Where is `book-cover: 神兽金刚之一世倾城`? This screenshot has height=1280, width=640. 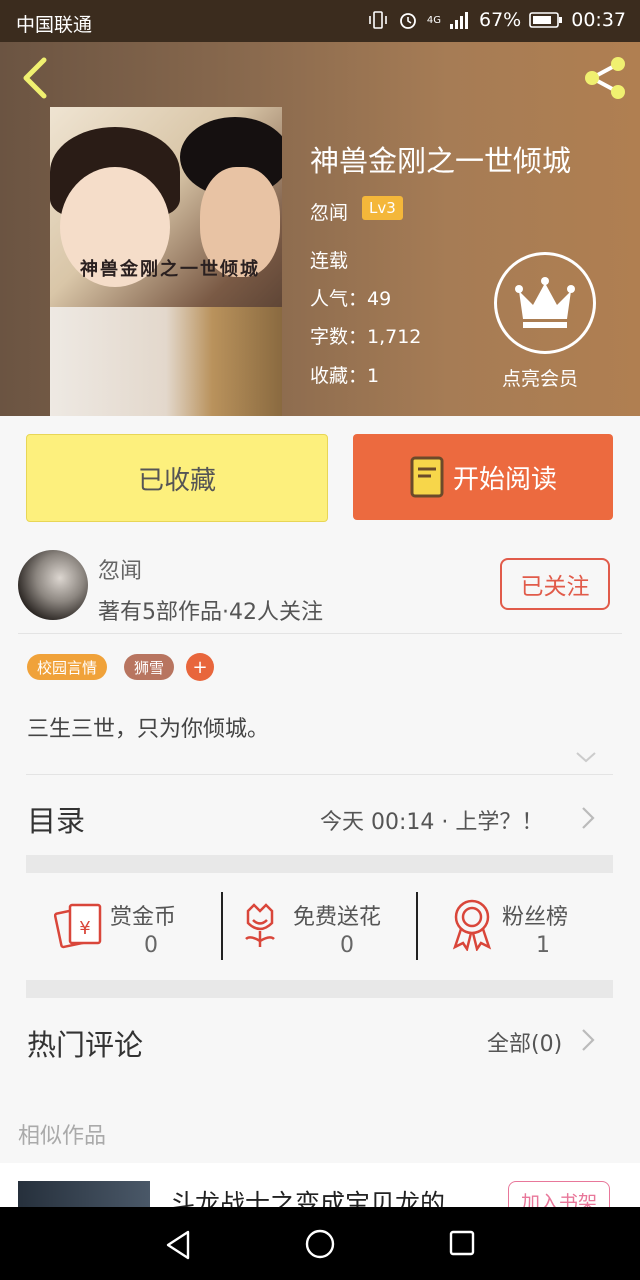
book-cover: 神兽金刚之一世倾城 is located at coordinates (166, 261).